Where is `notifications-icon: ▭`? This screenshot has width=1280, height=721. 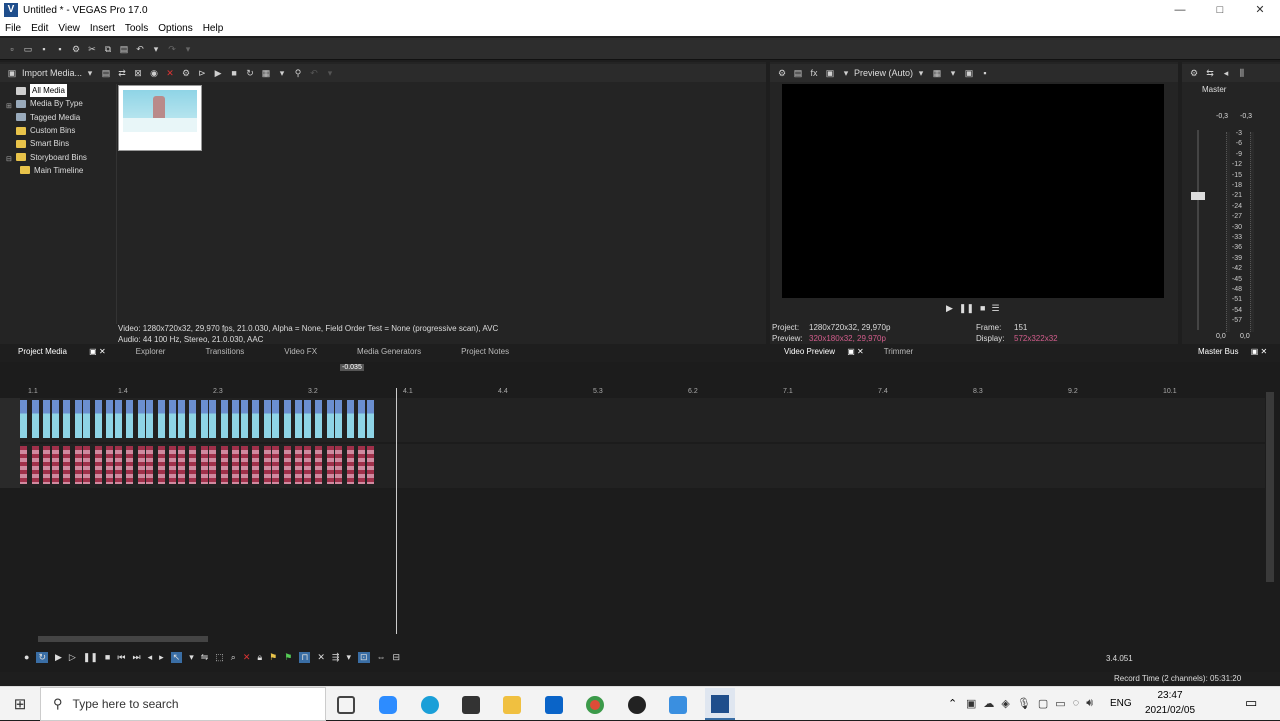 notifications-icon: ▭ is located at coordinates (1251, 703).